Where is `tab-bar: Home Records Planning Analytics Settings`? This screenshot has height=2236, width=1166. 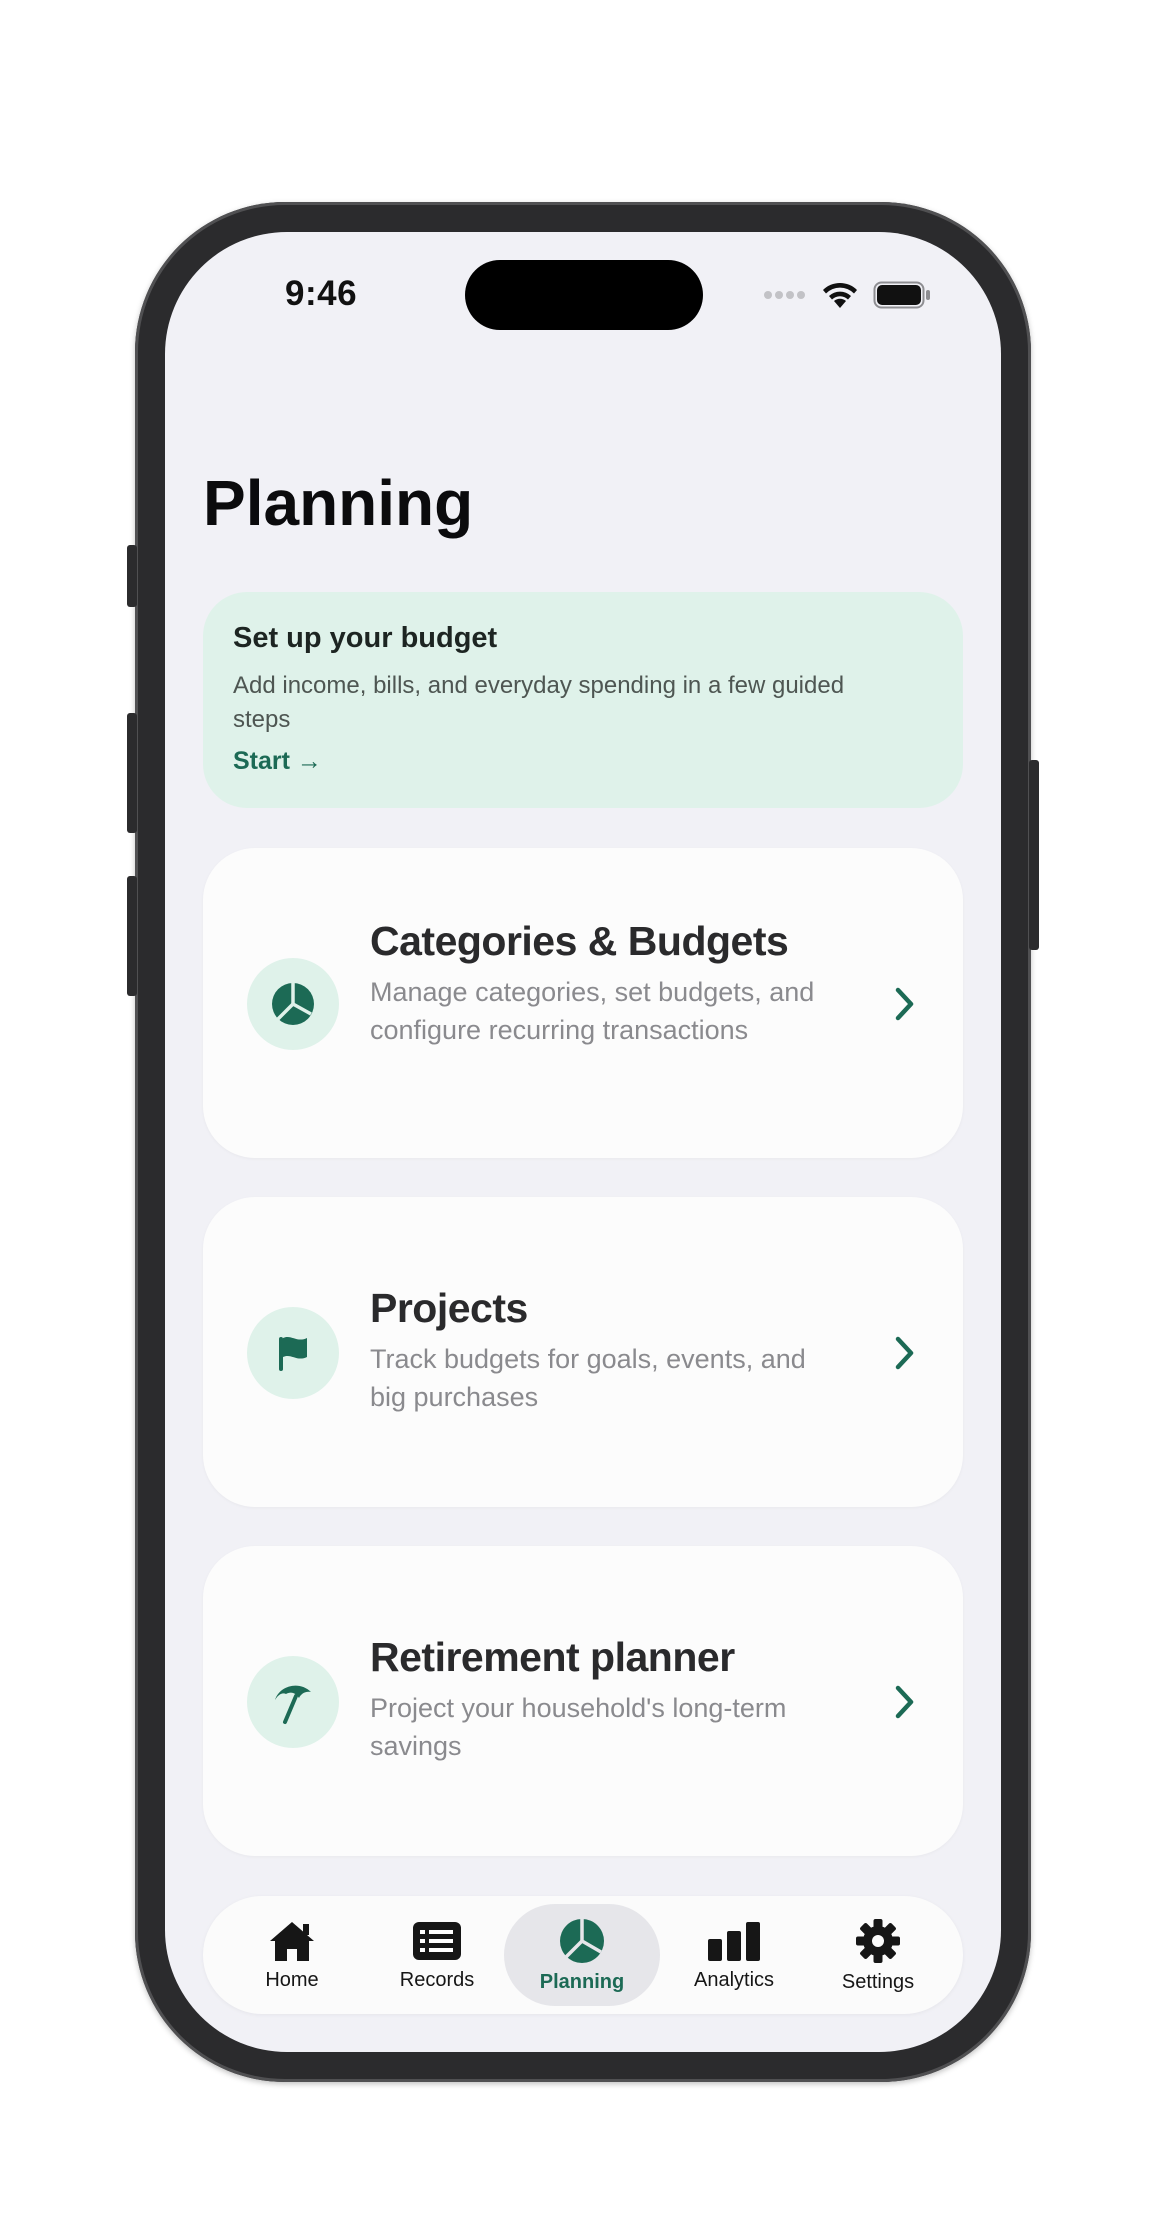
tab-bar: Home Records Planning Analytics Settings is located at coordinates (583, 1955).